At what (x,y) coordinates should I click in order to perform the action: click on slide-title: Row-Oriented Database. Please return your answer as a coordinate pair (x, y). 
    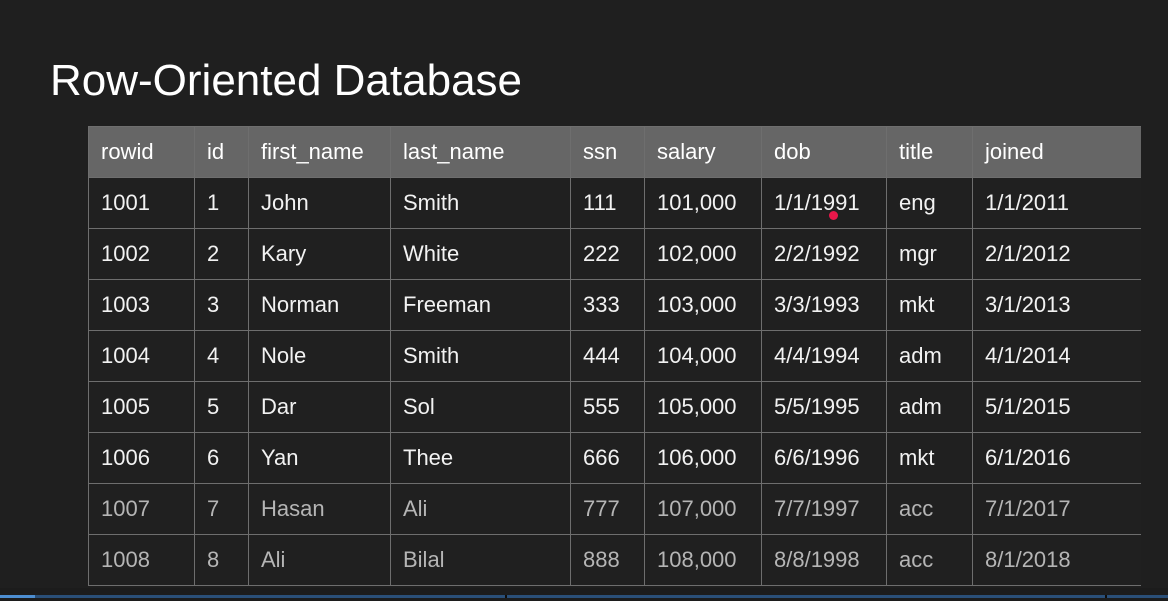
    Looking at the image, I should click on (286, 80).